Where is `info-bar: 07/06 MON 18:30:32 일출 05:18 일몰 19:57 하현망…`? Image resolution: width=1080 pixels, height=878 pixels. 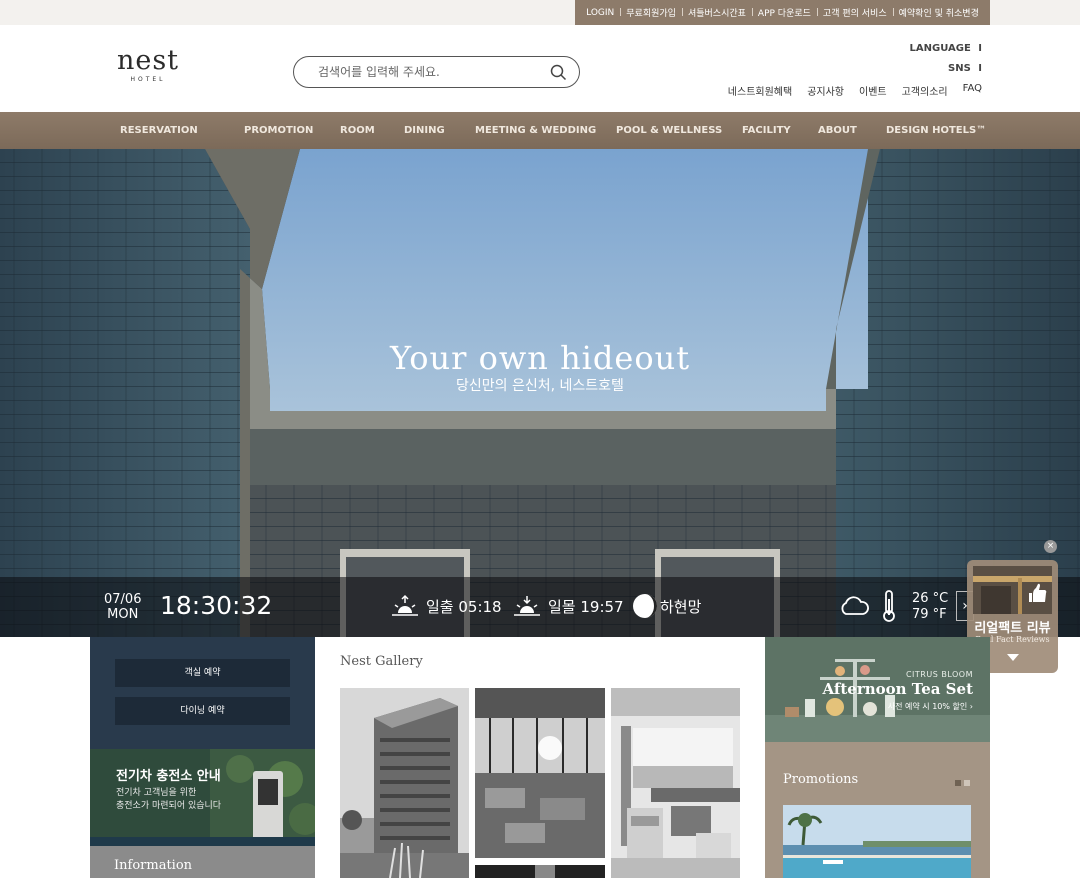 info-bar: 07/06 MON 18:30:32 일출 05:18 일몰 19:57 하현망… is located at coordinates (540, 607).